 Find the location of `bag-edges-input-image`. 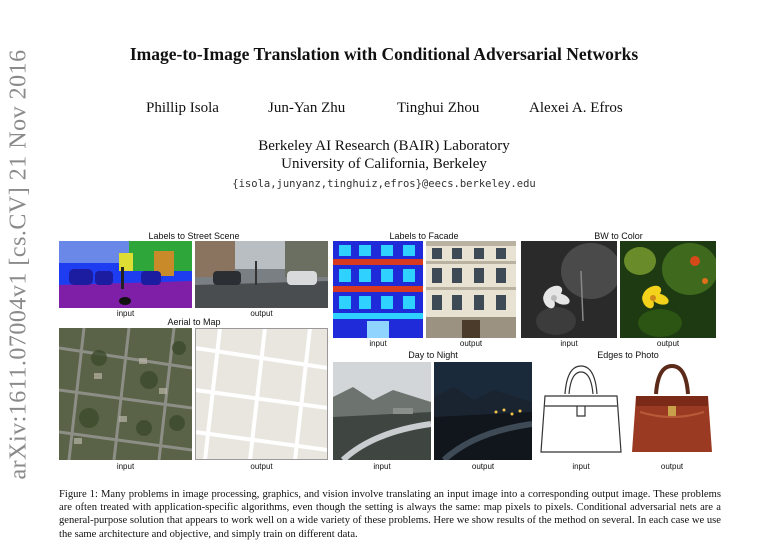

bag-edges-input-image is located at coordinates (581, 411).